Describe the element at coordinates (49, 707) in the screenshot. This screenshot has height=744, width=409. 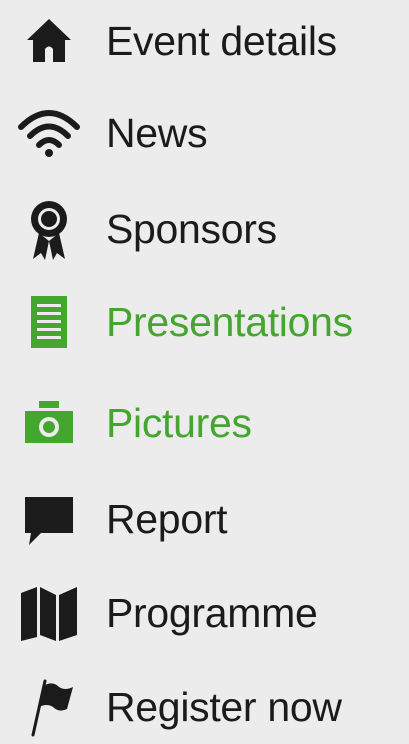
I see `flag-icon` at that location.